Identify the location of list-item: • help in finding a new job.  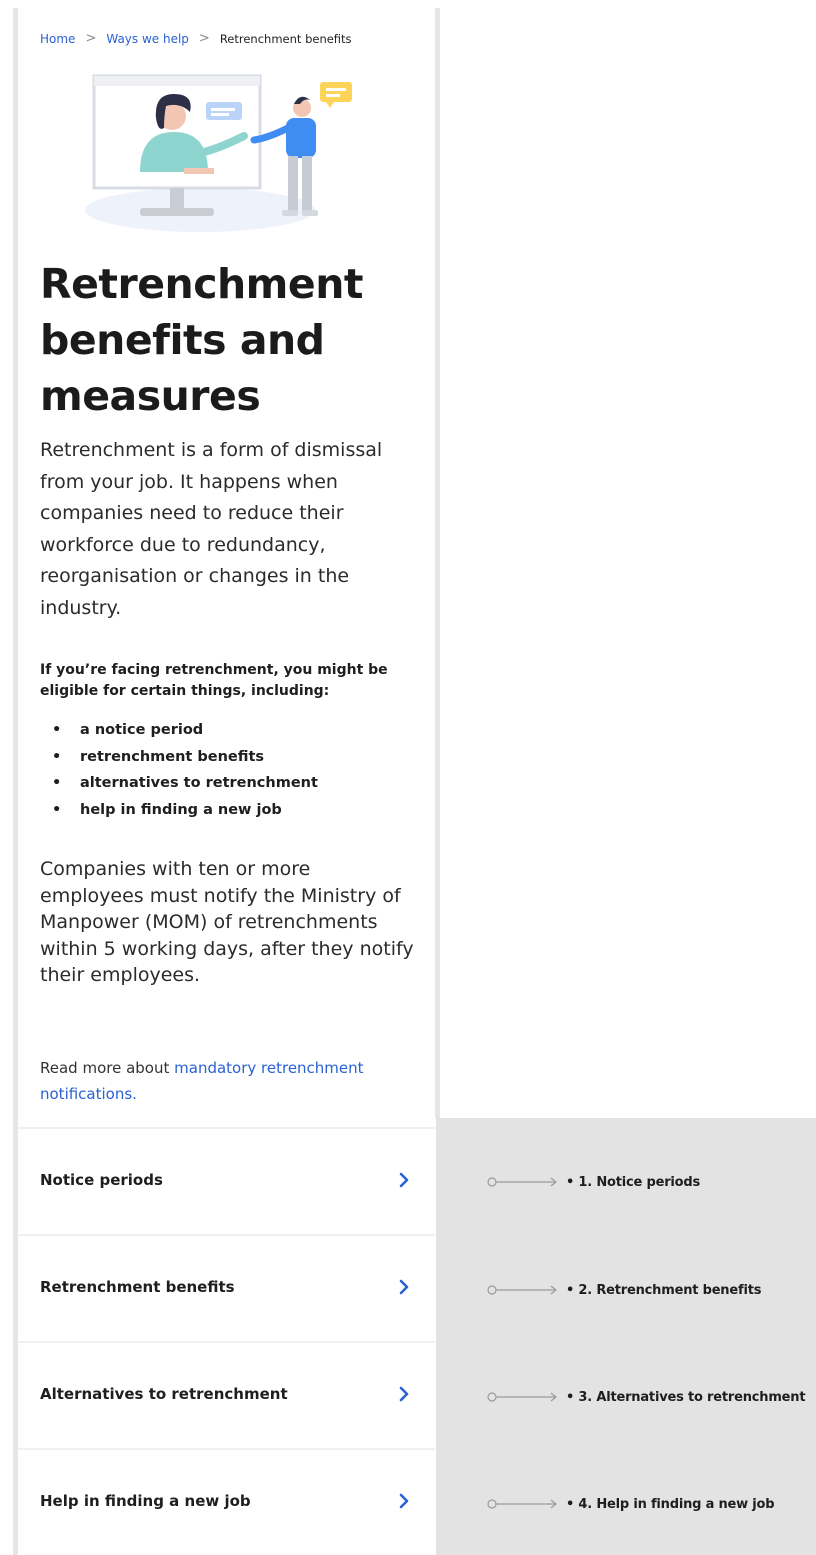
(230, 810).